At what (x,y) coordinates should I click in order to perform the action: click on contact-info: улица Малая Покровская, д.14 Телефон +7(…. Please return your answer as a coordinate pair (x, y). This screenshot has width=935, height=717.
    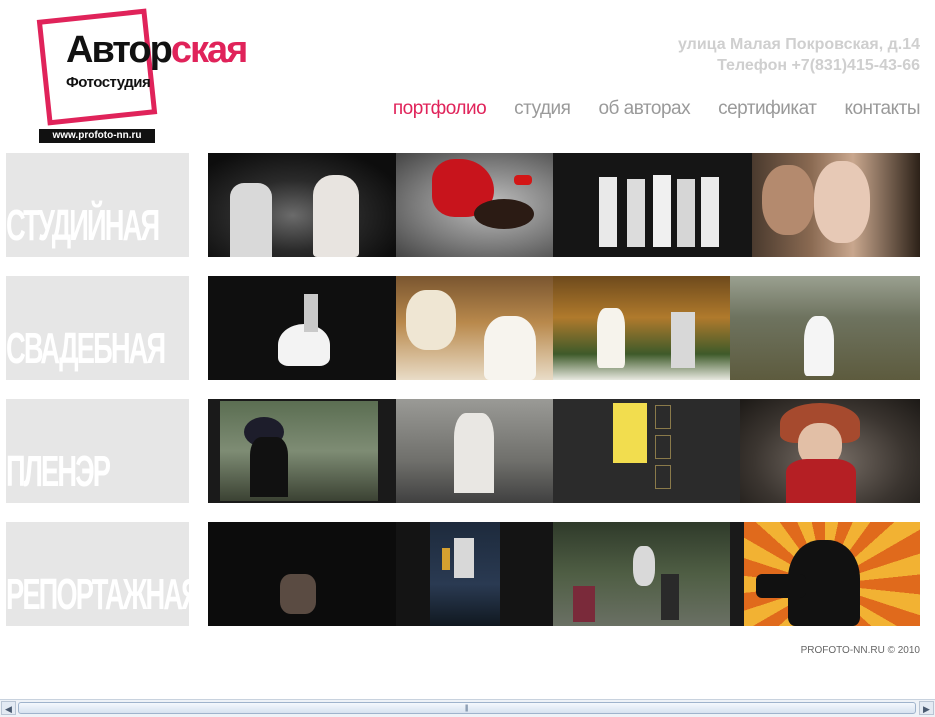
    Looking at the image, I should click on (799, 55).